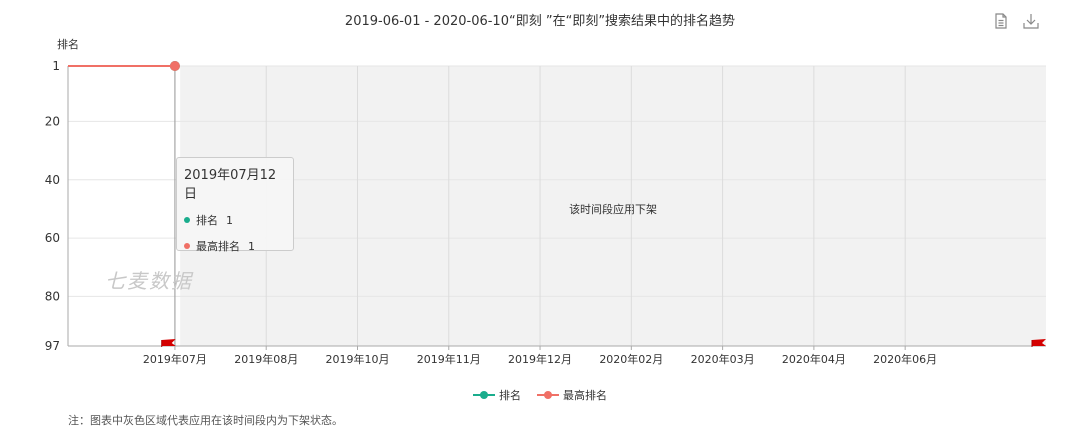 The width and height of the screenshot is (1080, 439). I want to click on x-tick-label: 2020年03月, so click(723, 359).